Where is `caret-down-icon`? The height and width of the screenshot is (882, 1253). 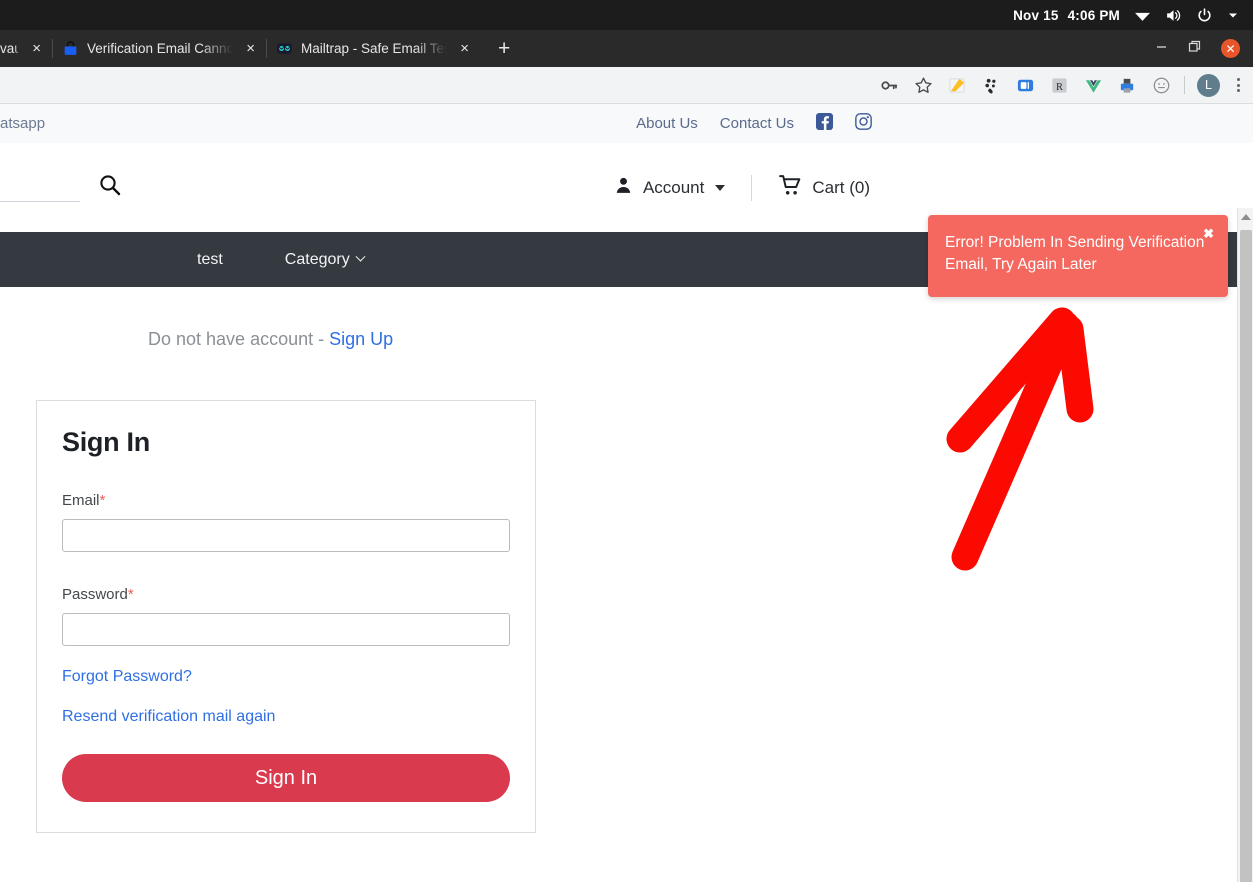 caret-down-icon is located at coordinates (1233, 15).